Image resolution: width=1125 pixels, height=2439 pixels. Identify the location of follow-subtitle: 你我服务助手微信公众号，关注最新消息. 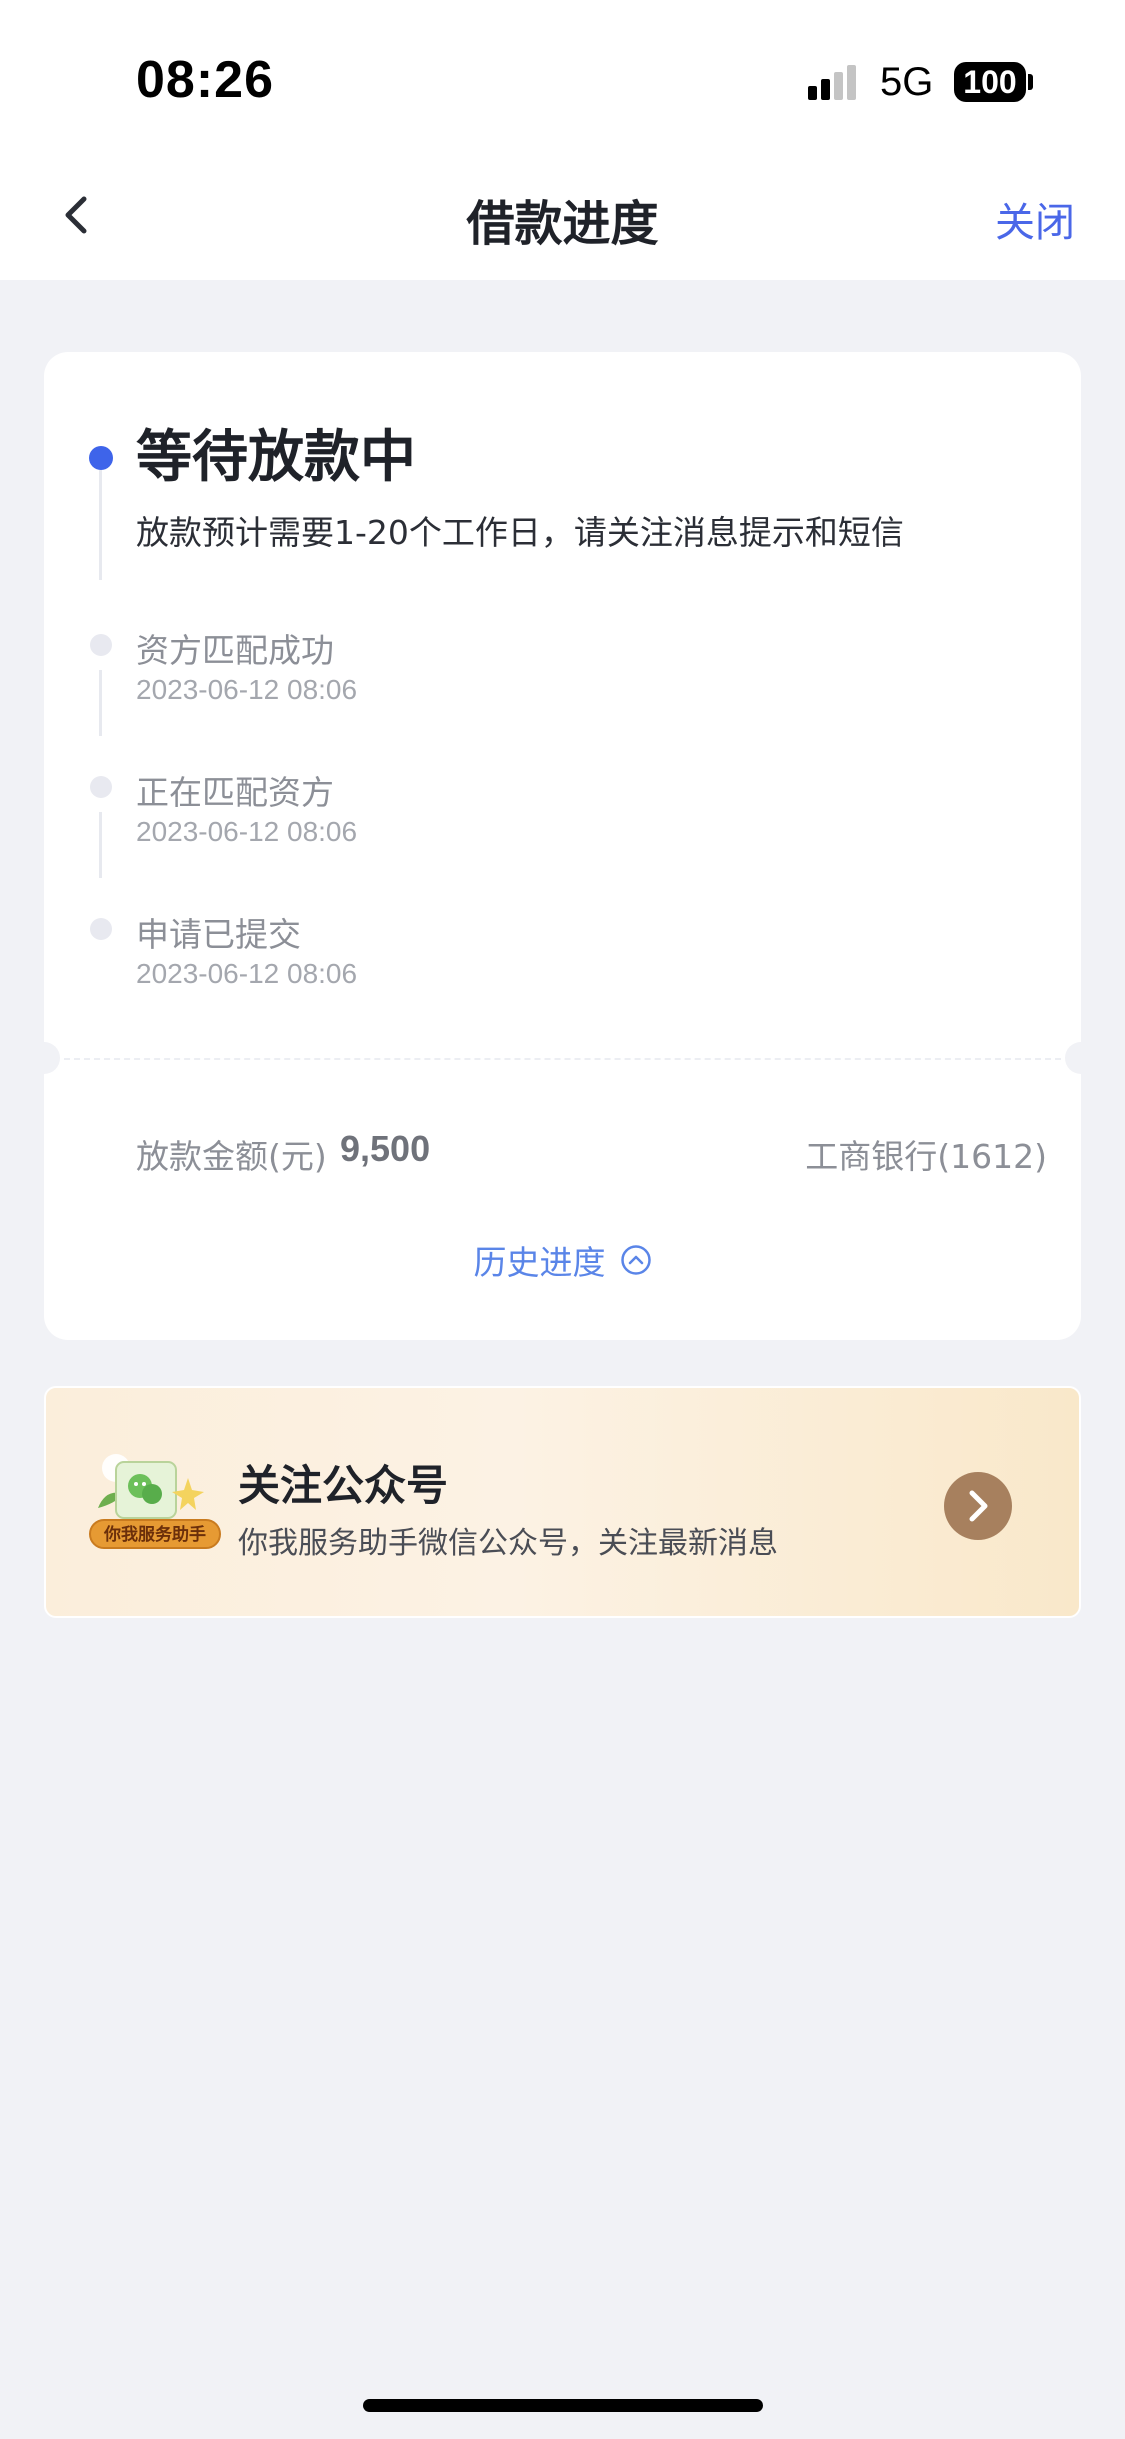
(508, 1543).